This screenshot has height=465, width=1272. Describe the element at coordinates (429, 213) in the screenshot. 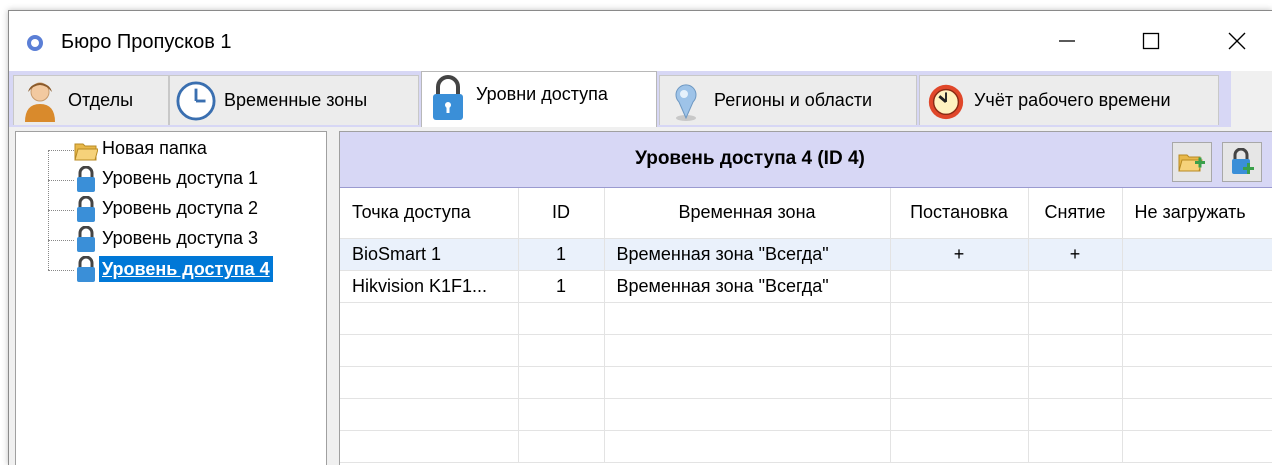

I see `column-header-access-point: Точка доступа` at that location.